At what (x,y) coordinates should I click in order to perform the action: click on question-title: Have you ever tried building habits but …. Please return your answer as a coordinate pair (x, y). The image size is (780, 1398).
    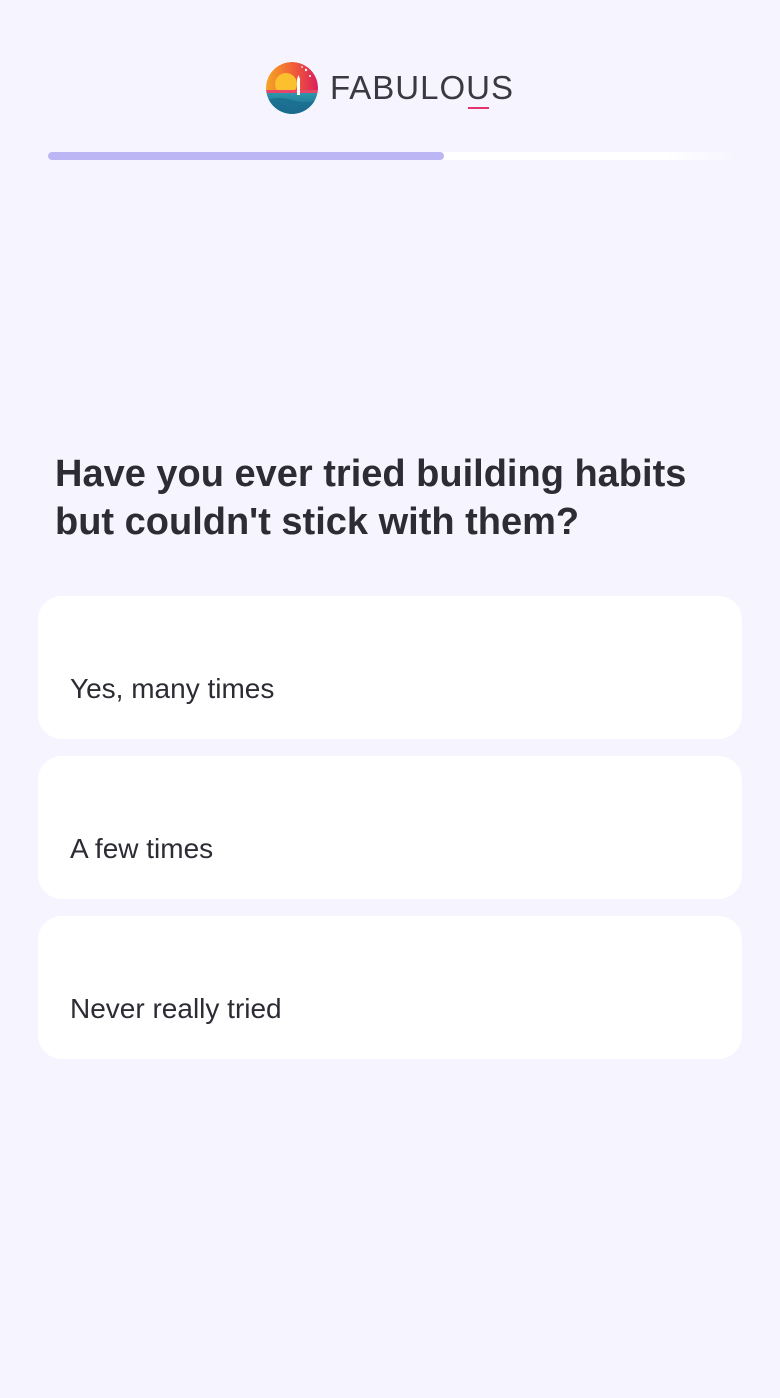
    Looking at the image, I should click on (371, 498).